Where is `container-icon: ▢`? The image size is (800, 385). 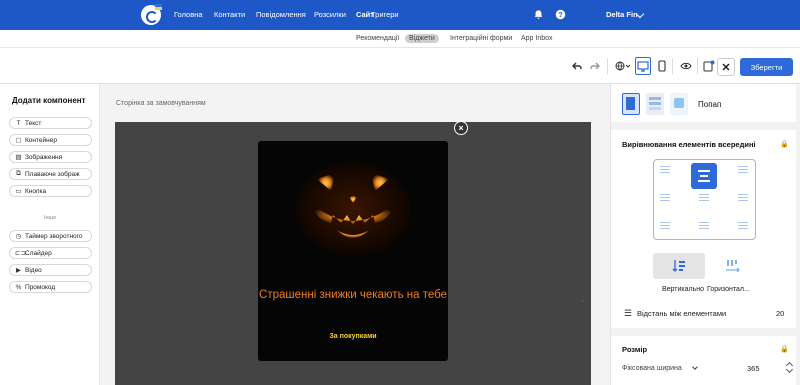 container-icon: ▢ is located at coordinates (18, 140).